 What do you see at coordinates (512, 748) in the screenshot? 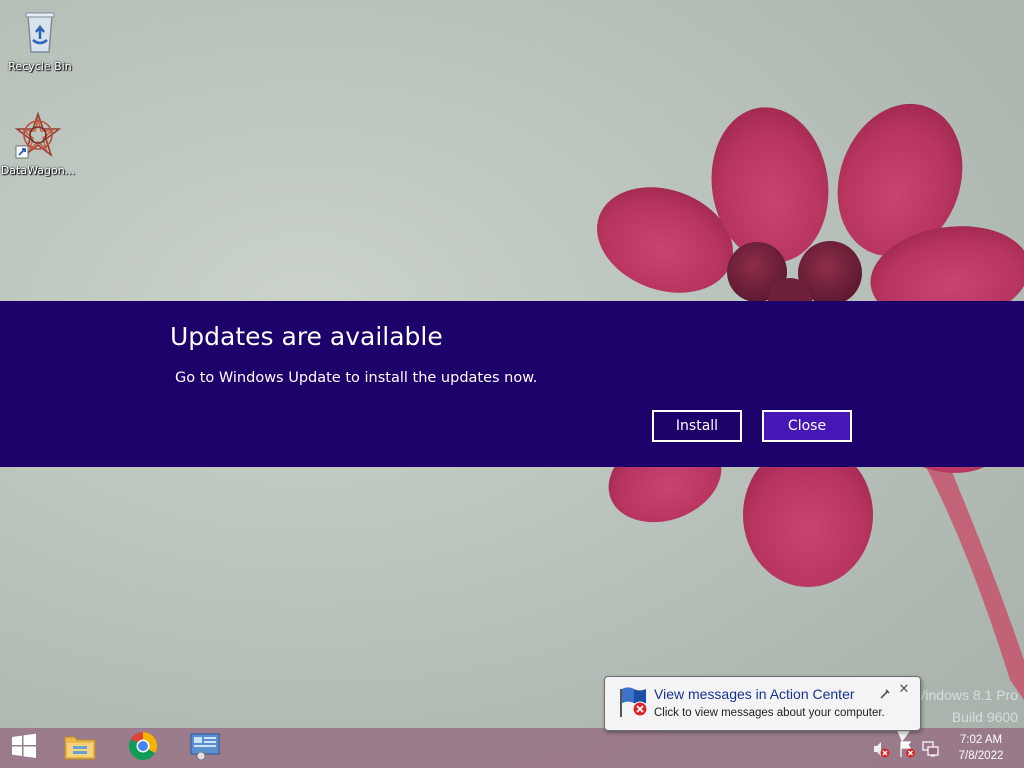
I see `taskbar: 7:02 AM 7/8/2022` at bounding box center [512, 748].